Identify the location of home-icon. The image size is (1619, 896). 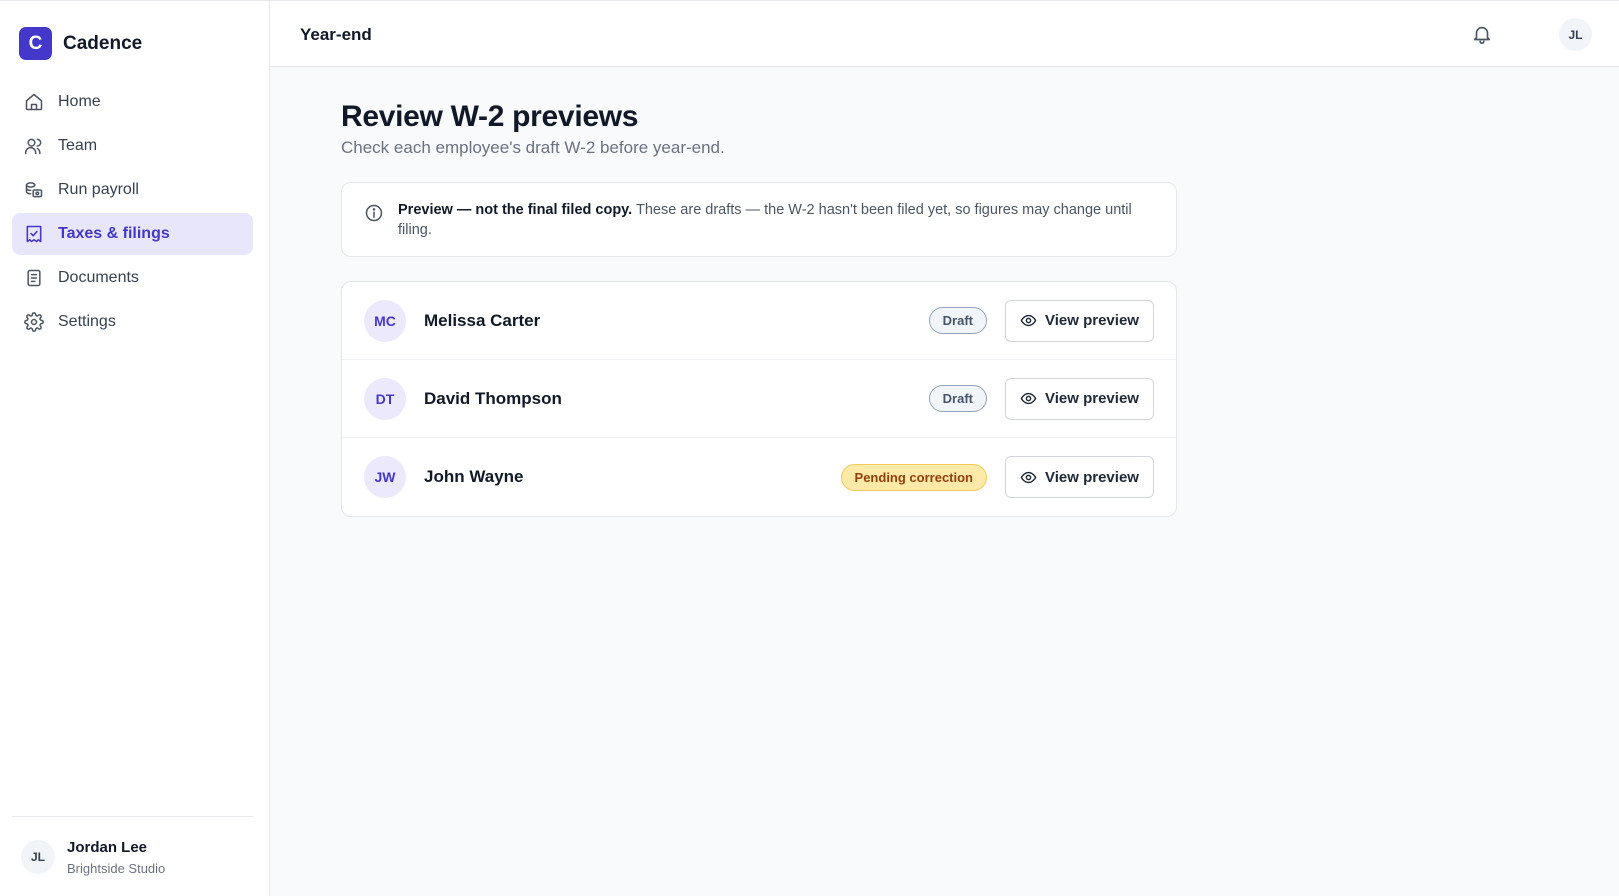
(34, 102).